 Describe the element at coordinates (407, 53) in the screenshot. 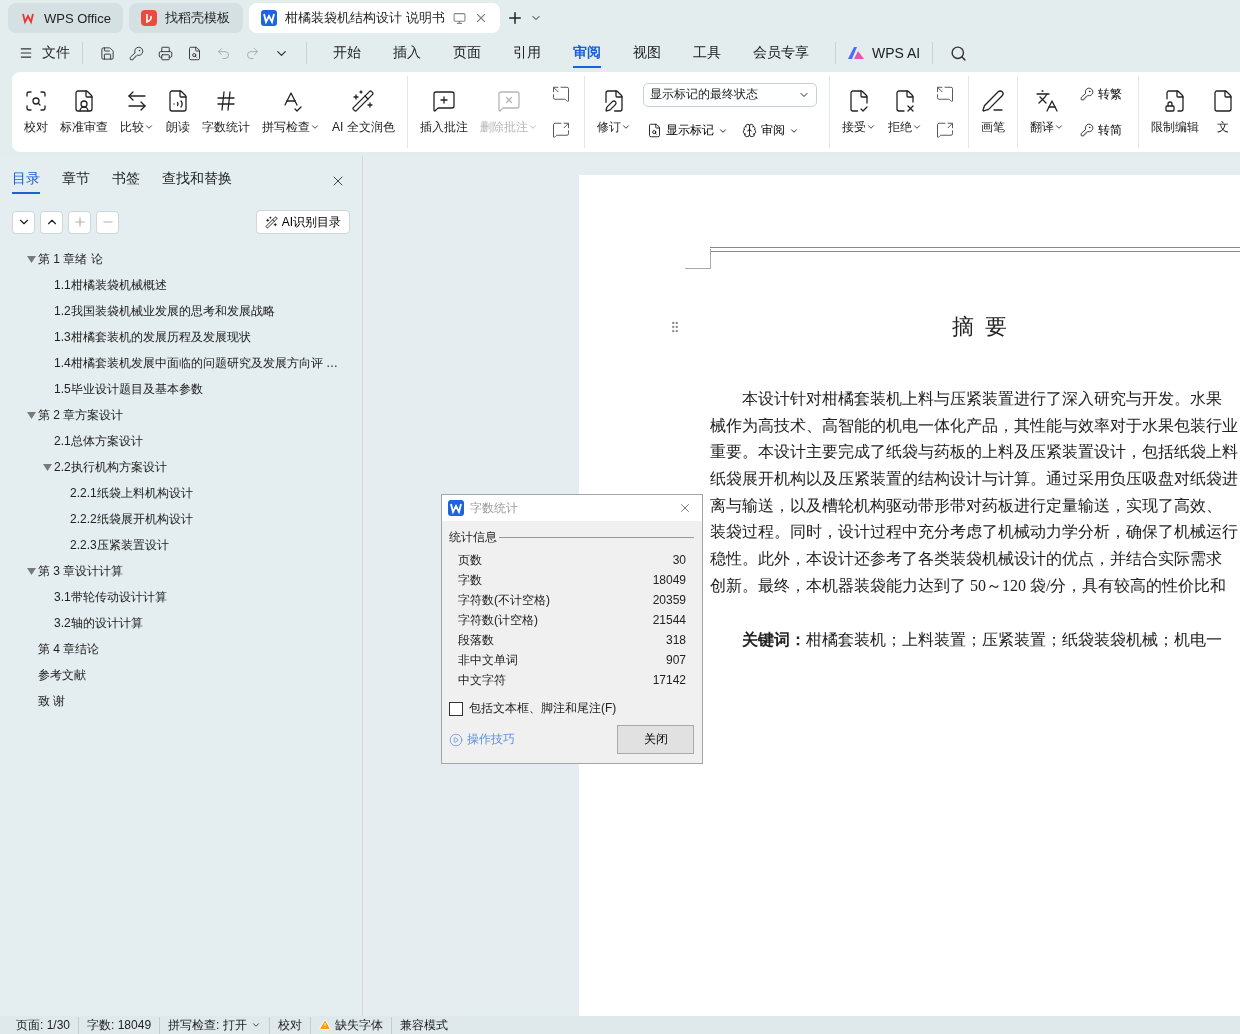

I see `ribbon-tab: 插入` at that location.